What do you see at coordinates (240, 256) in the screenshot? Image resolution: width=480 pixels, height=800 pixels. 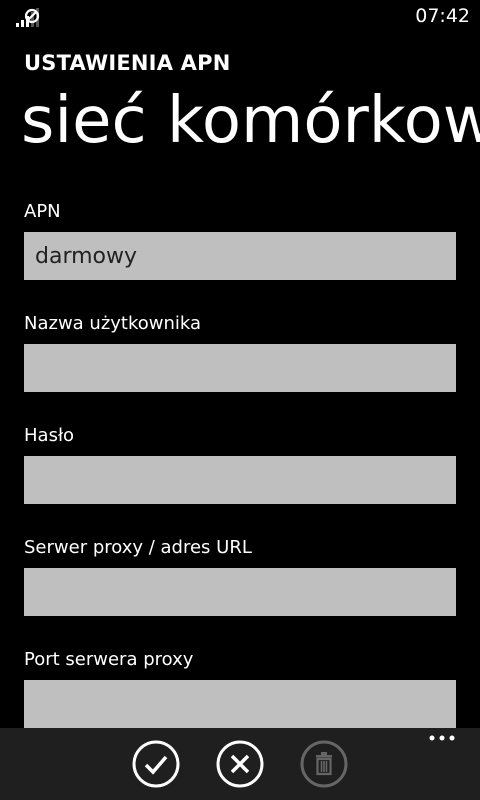 I see `apn-input` at bounding box center [240, 256].